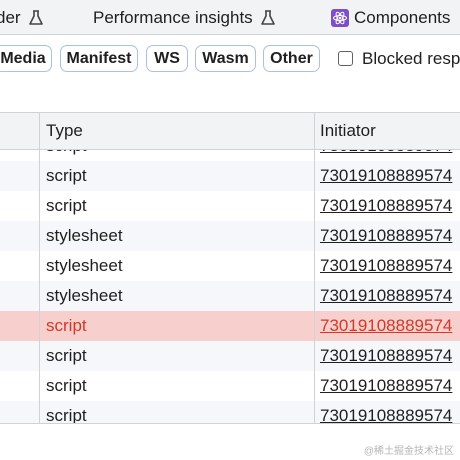 This screenshot has height=460, width=460. Describe the element at coordinates (348, 131) in the screenshot. I see `column-header-initiator: Initiator` at that location.